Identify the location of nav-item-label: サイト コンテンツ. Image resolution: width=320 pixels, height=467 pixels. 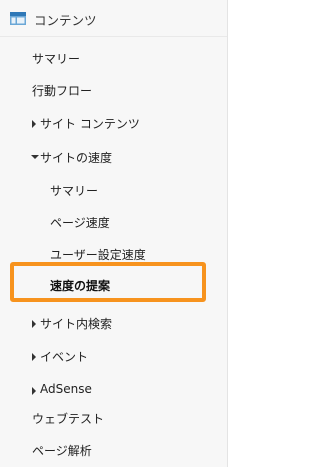
(90, 124).